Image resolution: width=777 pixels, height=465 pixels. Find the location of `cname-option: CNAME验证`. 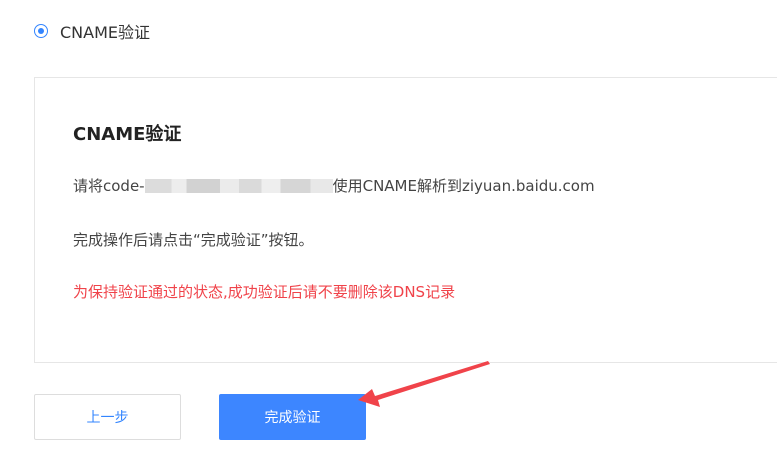

cname-option: CNAME验证 is located at coordinates (92, 31).